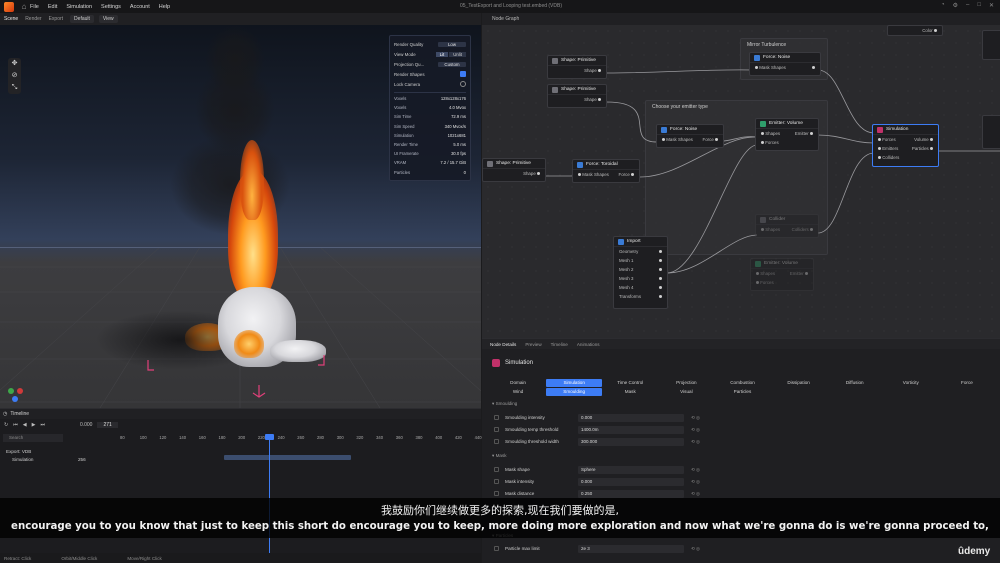 Image resolution: width=1000 pixels, height=563 pixels. Describe the element at coordinates (606, 171) in the screenshot. I see `node-force-toroidal: Force: Toroidal Mask Shapes Force` at that location.